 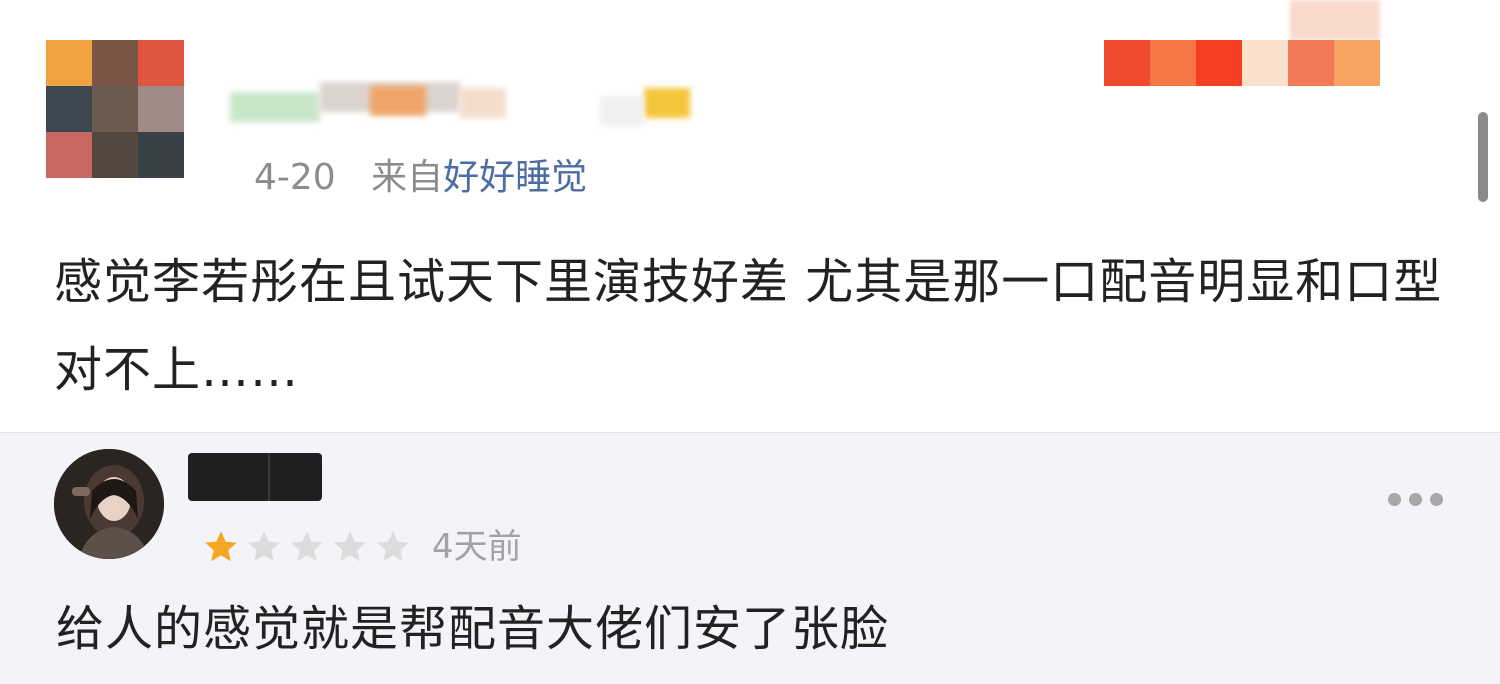 I want to click on rating-stars, so click(x=309, y=547).